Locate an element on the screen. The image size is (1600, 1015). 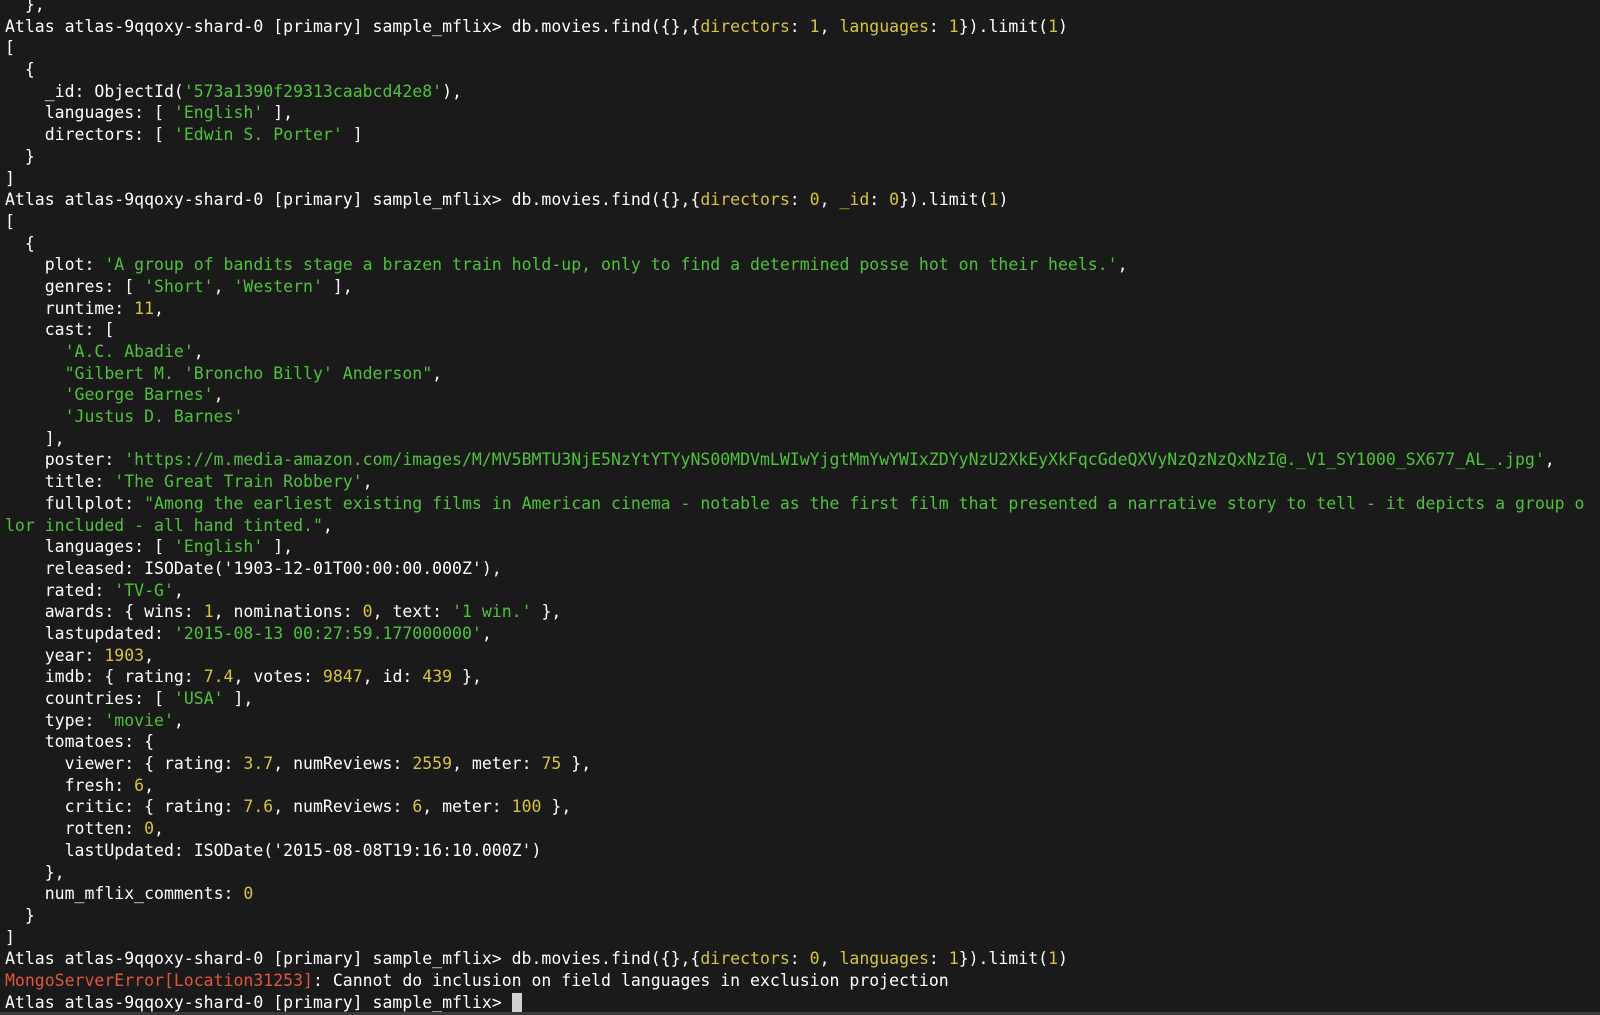
string-token: 'Short' is located at coordinates (179, 286).